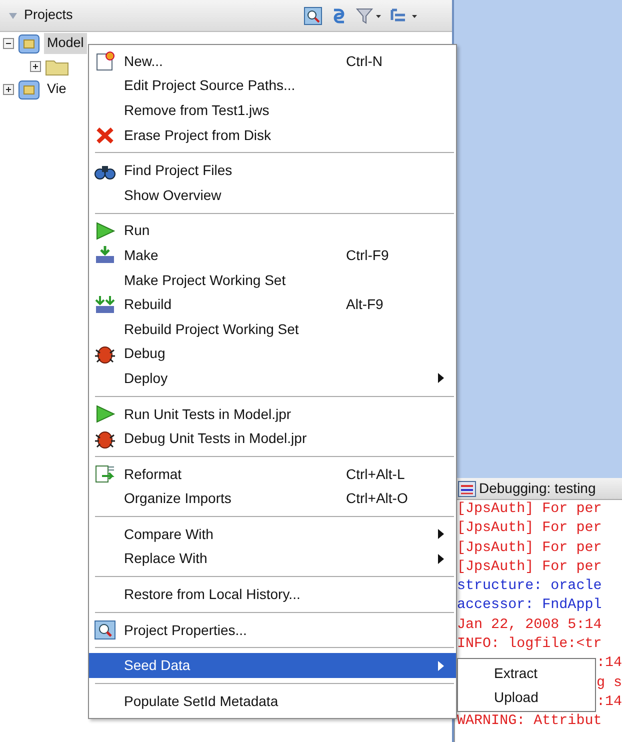 This screenshot has height=742, width=622. What do you see at coordinates (105, 630) in the screenshot?
I see `properties-icon` at bounding box center [105, 630].